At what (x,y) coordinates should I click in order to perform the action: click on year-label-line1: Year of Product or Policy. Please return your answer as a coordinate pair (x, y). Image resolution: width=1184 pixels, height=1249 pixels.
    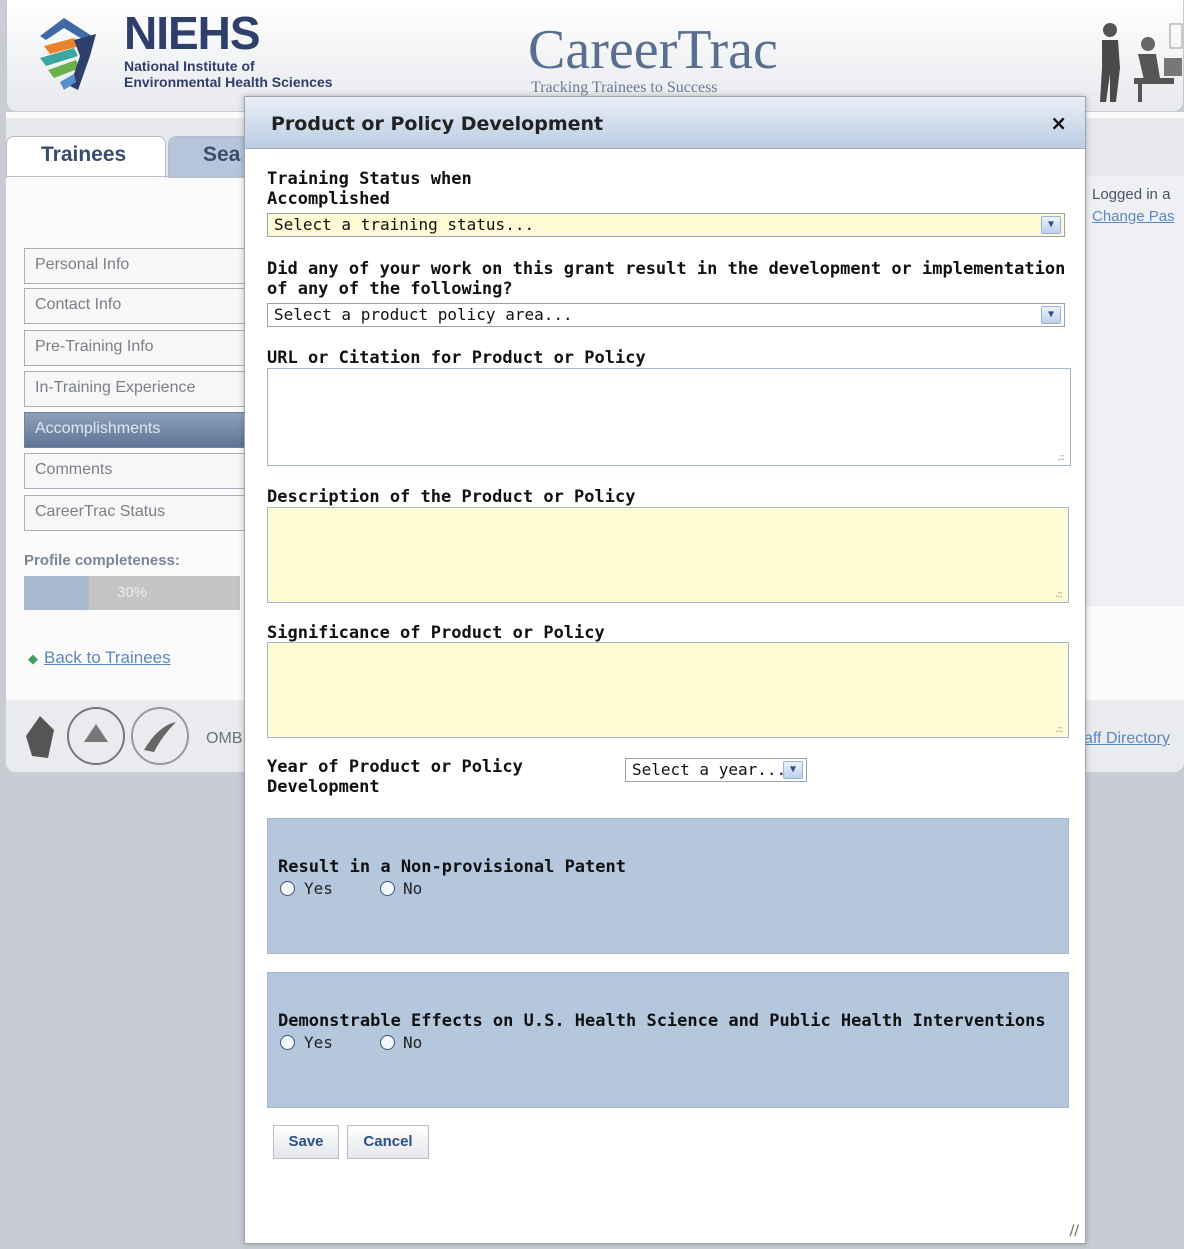
    Looking at the image, I should click on (395, 767).